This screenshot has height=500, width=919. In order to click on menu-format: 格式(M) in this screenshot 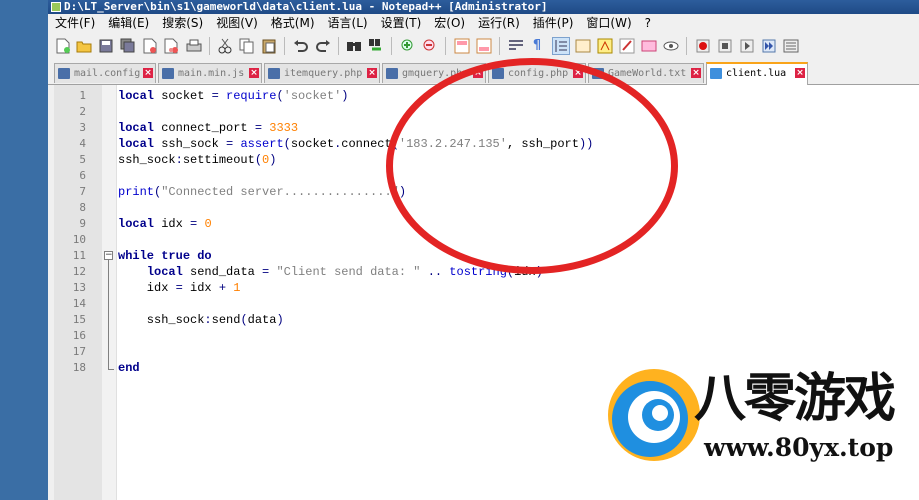, I will do `click(292, 23)`.